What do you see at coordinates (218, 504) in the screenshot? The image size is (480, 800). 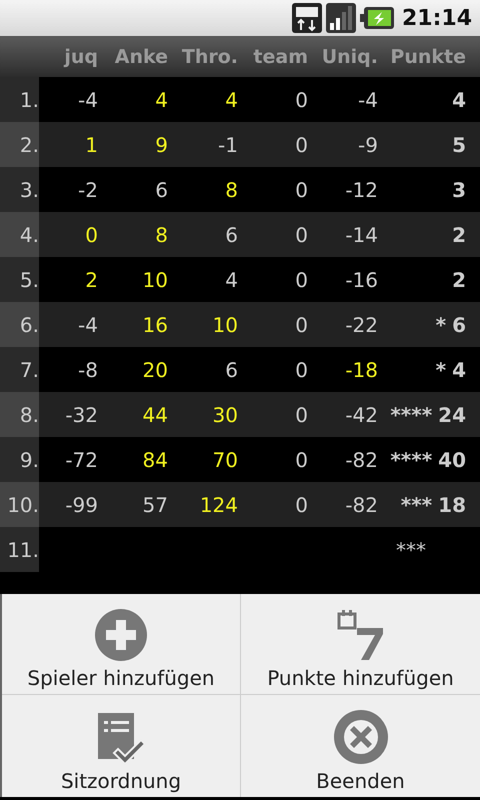 I see `table-cell-text: 124` at bounding box center [218, 504].